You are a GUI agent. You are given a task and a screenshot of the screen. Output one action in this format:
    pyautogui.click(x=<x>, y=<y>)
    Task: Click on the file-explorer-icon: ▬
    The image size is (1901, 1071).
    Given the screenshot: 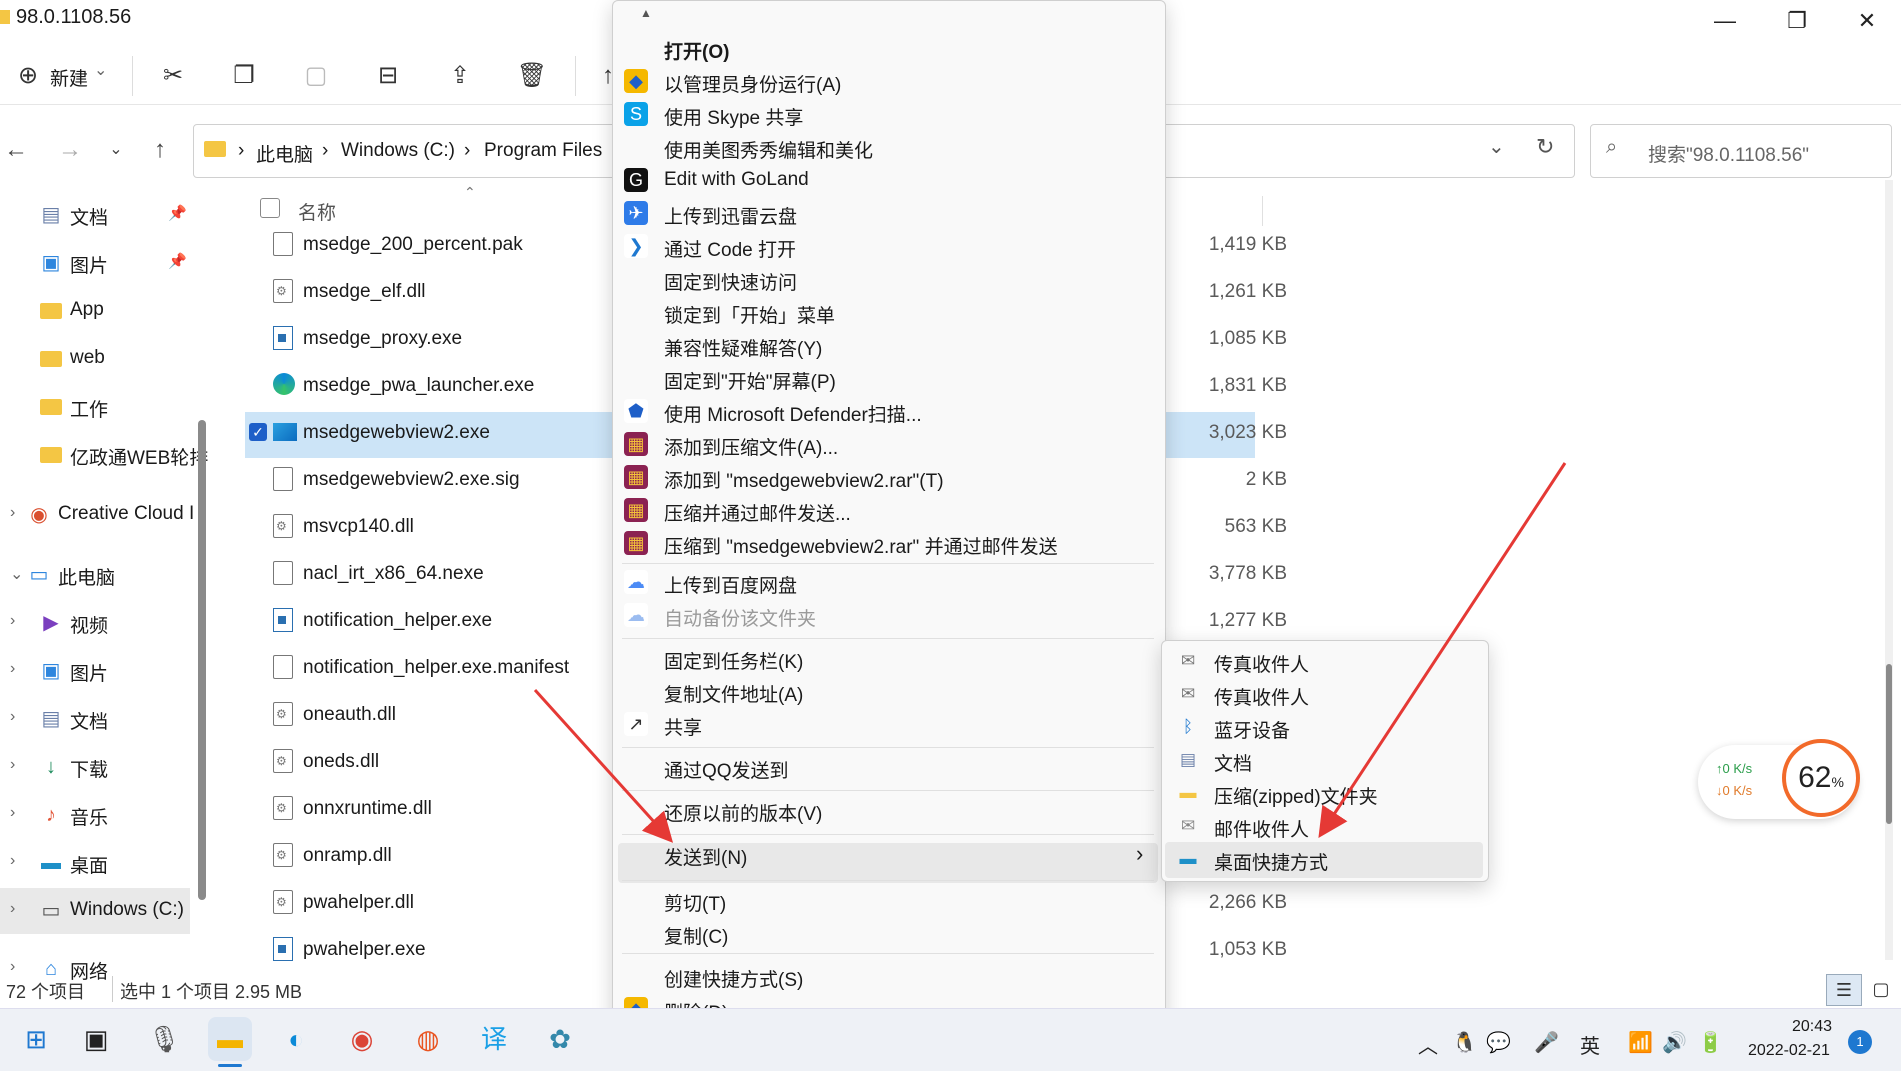 What is the action you would take?
    pyautogui.click(x=230, y=1039)
    